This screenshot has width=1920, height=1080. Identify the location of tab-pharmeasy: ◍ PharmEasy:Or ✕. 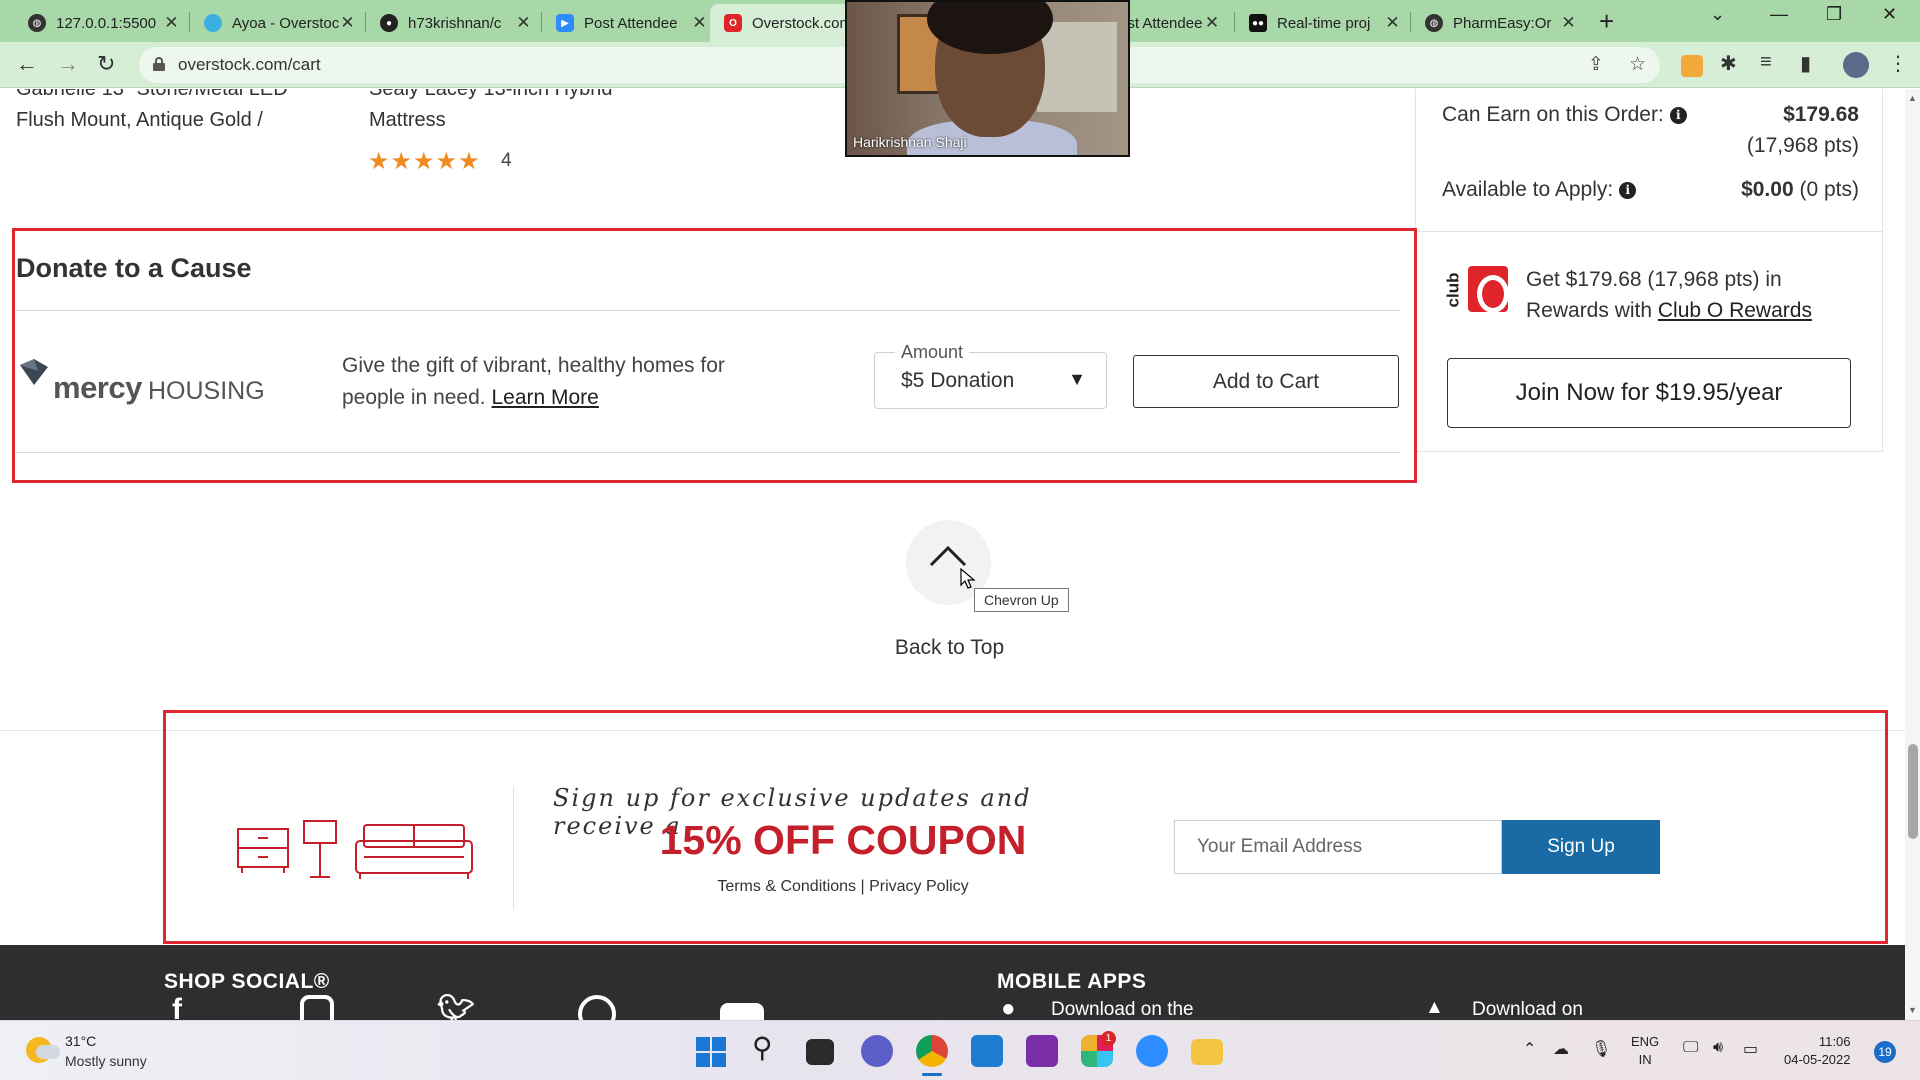
(1498, 23).